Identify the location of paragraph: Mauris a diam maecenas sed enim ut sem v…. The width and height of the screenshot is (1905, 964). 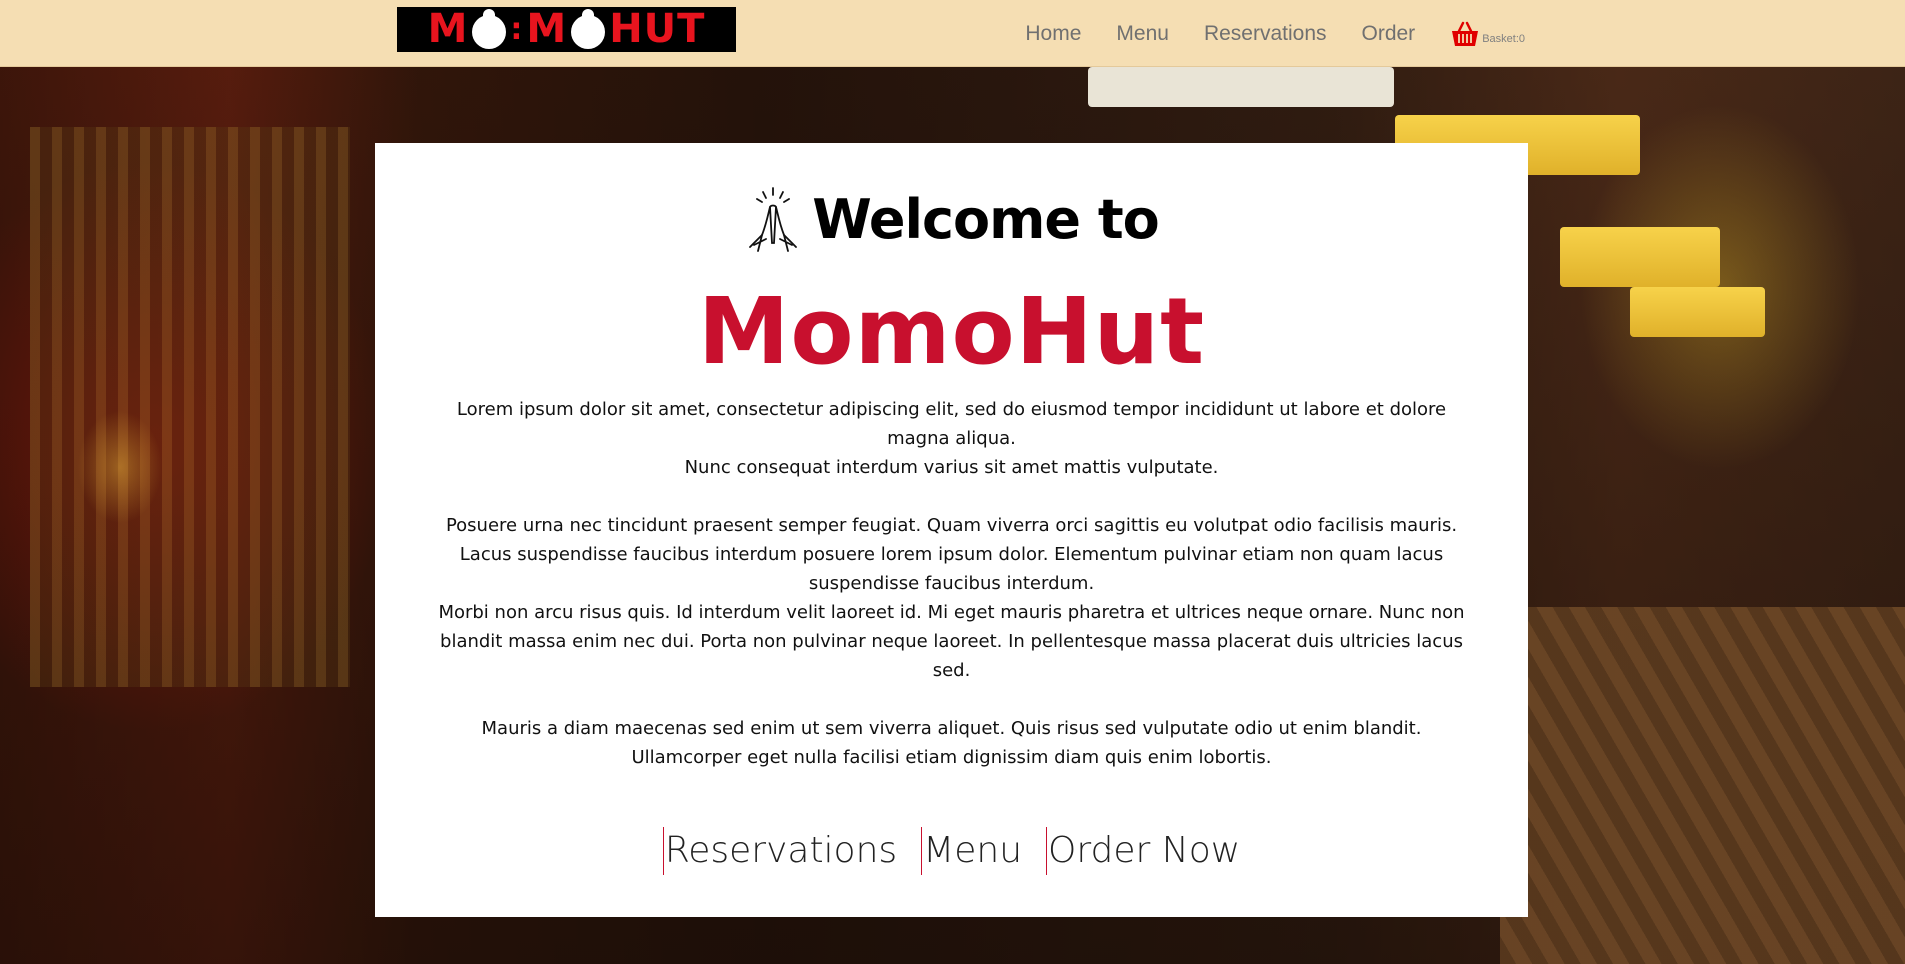
(951, 743).